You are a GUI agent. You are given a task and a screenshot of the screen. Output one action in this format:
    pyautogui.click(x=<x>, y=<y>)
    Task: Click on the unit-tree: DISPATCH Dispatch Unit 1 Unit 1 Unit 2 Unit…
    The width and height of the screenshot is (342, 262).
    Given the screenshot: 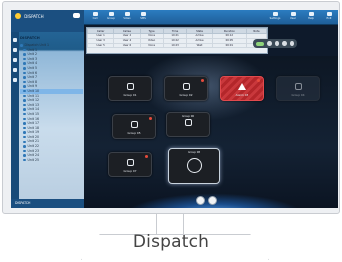 What is the action you would take?
    pyautogui.click(x=51, y=99)
    